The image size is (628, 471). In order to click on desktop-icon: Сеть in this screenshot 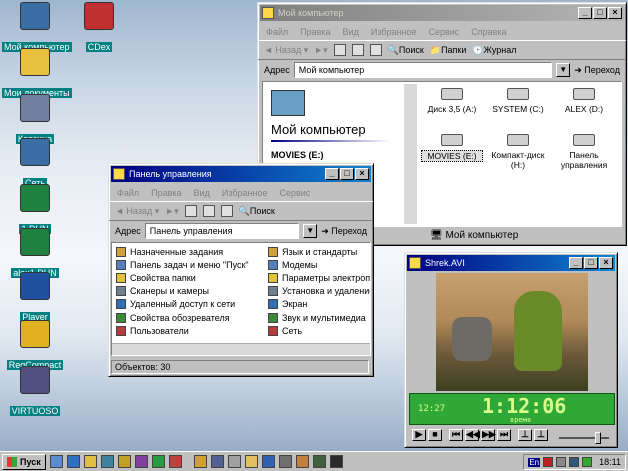, I will do `click(35, 163)`.